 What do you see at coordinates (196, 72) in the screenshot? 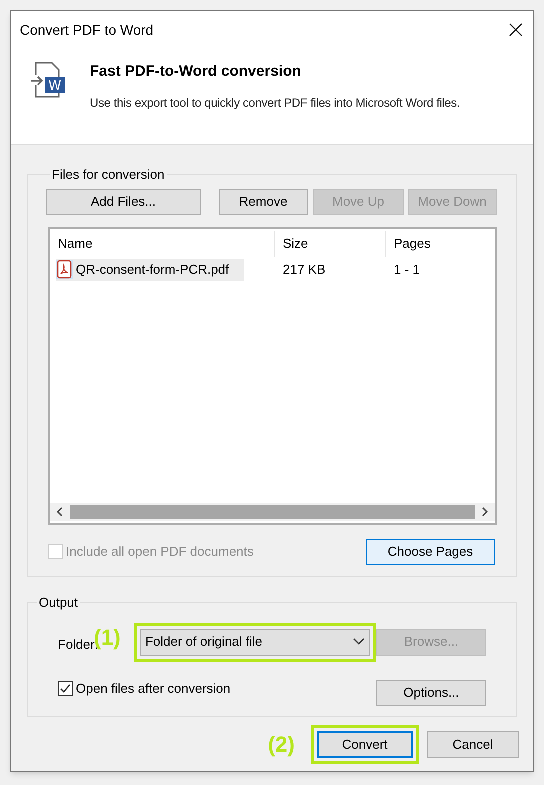
I see `header-title: Fast PDF-to-Word conversion` at bounding box center [196, 72].